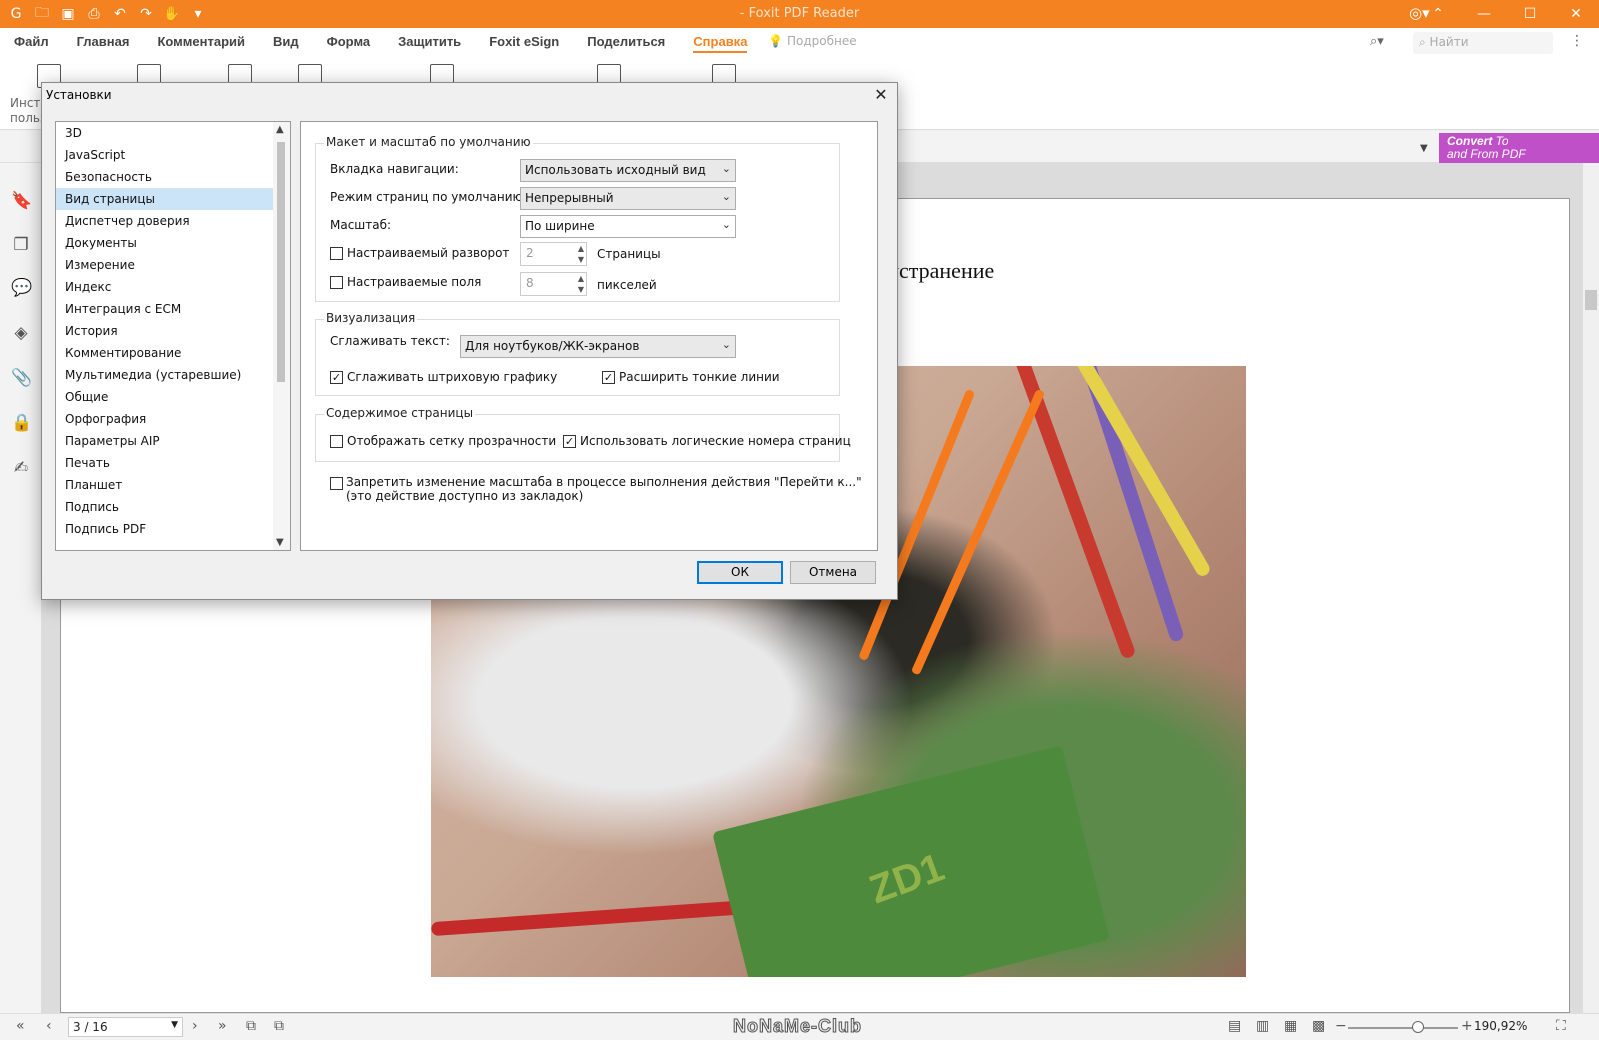 The height and width of the screenshot is (1040, 1599). What do you see at coordinates (336, 377) in the screenshot?
I see `smooth-lineart-checkbox: ✓` at bounding box center [336, 377].